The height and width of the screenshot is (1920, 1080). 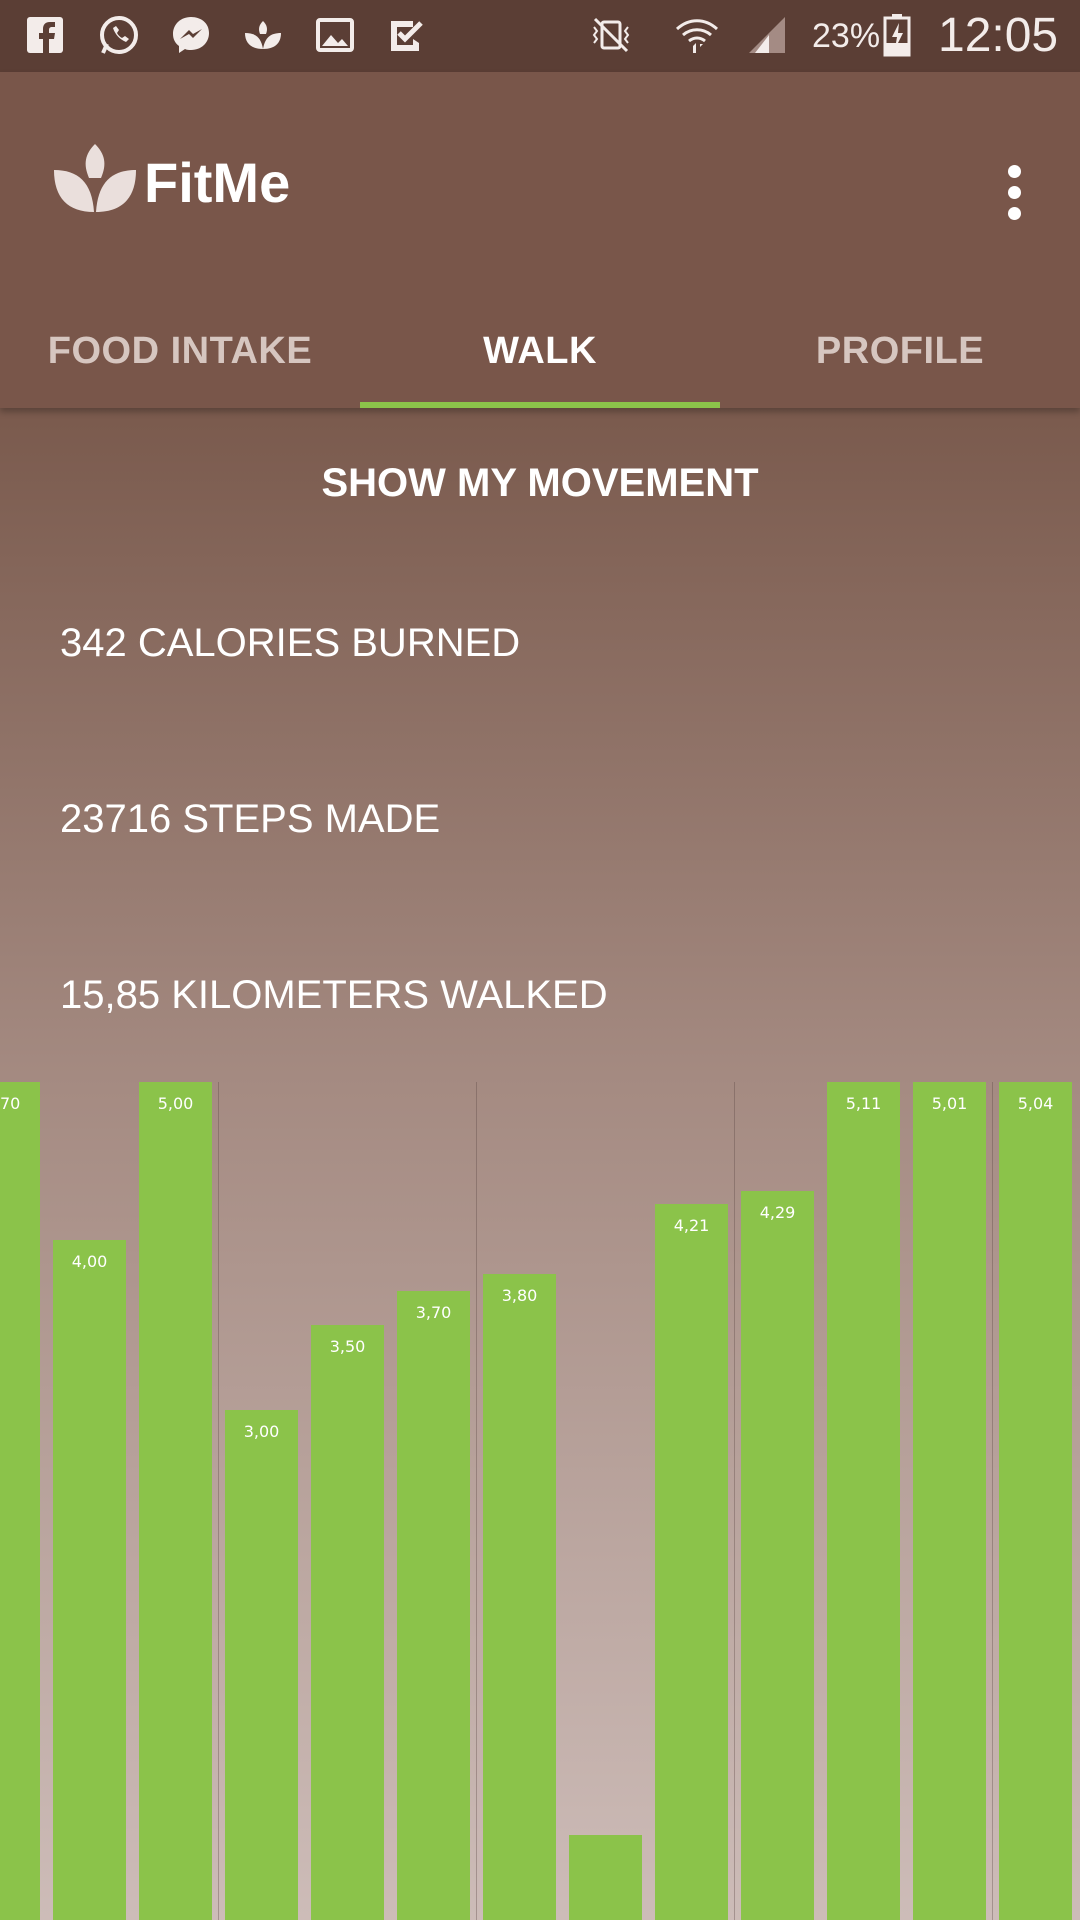 What do you see at coordinates (334, 995) in the screenshot?
I see `distance-stat: 15,85 KILOMETERS WALKED` at bounding box center [334, 995].